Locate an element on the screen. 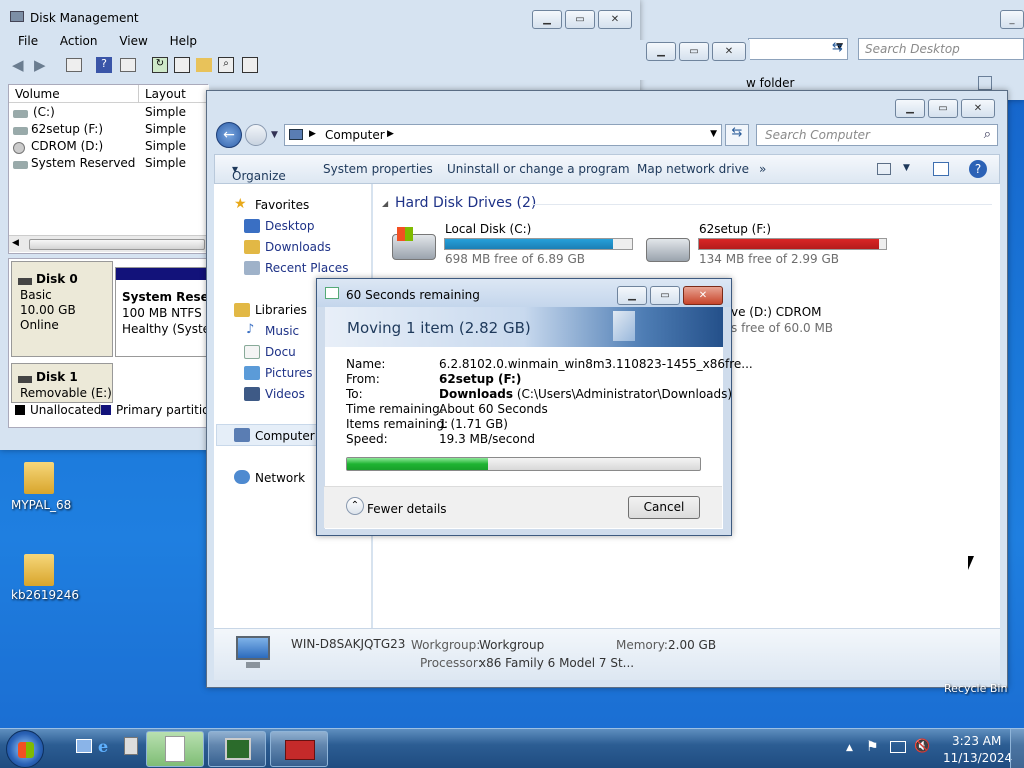 The height and width of the screenshot is (768, 1024). forward-arrow-icon: ▶ is located at coordinates (40, 65).